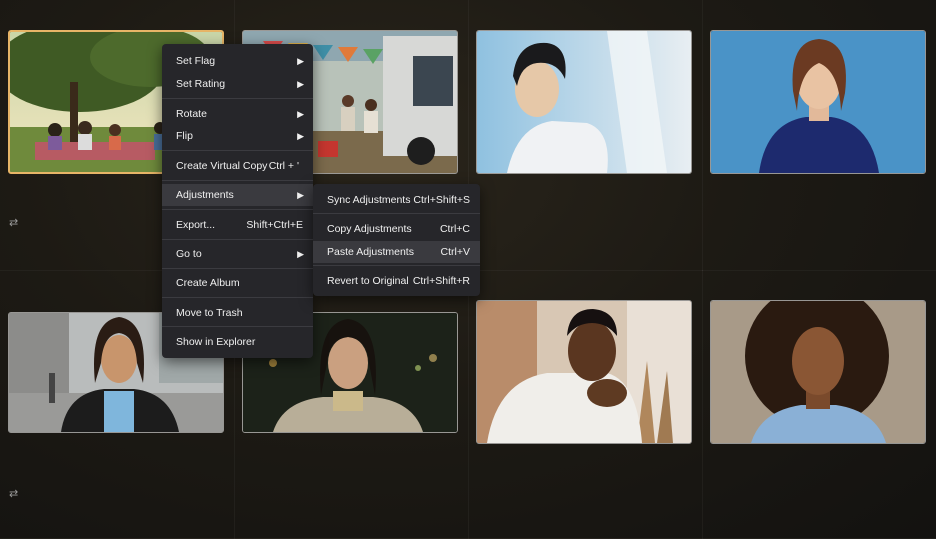  I want to click on menu-item-show-in-explorer: Show in Explorer, so click(237, 342).